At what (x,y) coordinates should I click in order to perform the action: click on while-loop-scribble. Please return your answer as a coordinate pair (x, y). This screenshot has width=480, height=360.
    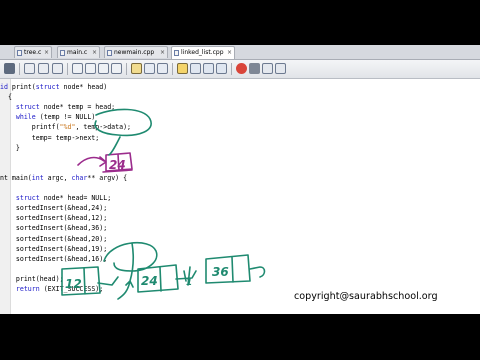
    Looking at the image, I should click on (123, 132).